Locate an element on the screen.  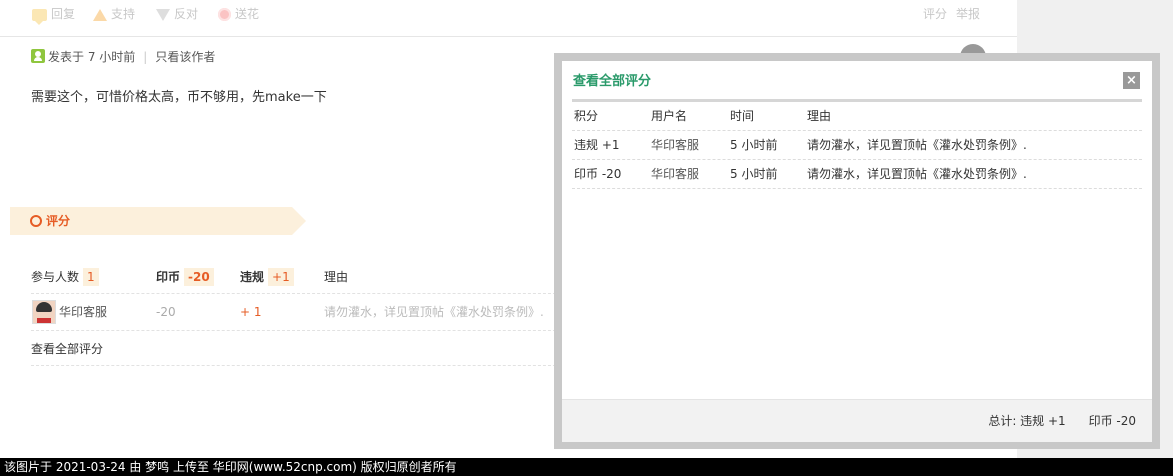
col-reason: 理由 is located at coordinates (819, 116).